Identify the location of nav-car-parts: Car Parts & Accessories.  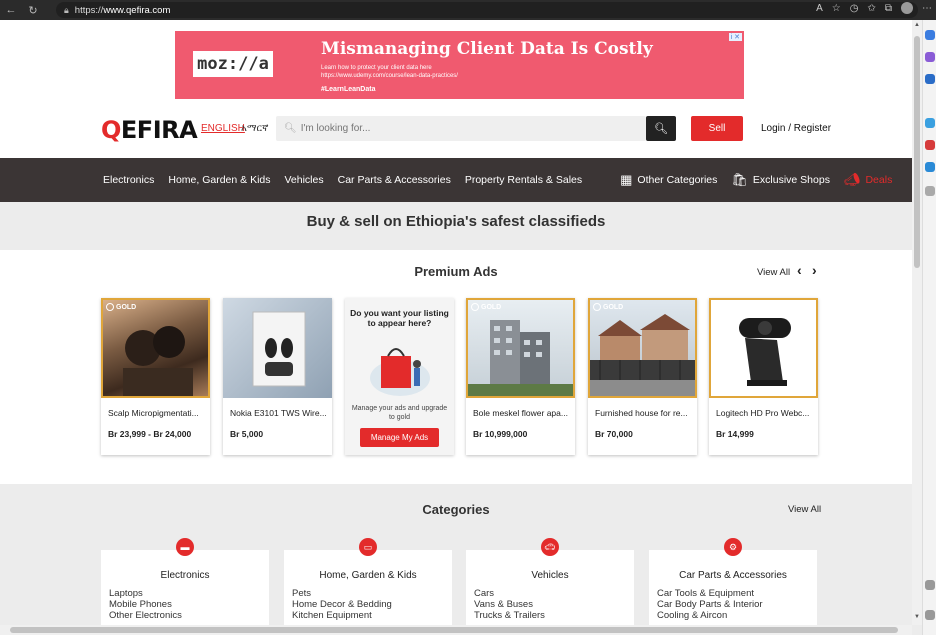
(394, 180).